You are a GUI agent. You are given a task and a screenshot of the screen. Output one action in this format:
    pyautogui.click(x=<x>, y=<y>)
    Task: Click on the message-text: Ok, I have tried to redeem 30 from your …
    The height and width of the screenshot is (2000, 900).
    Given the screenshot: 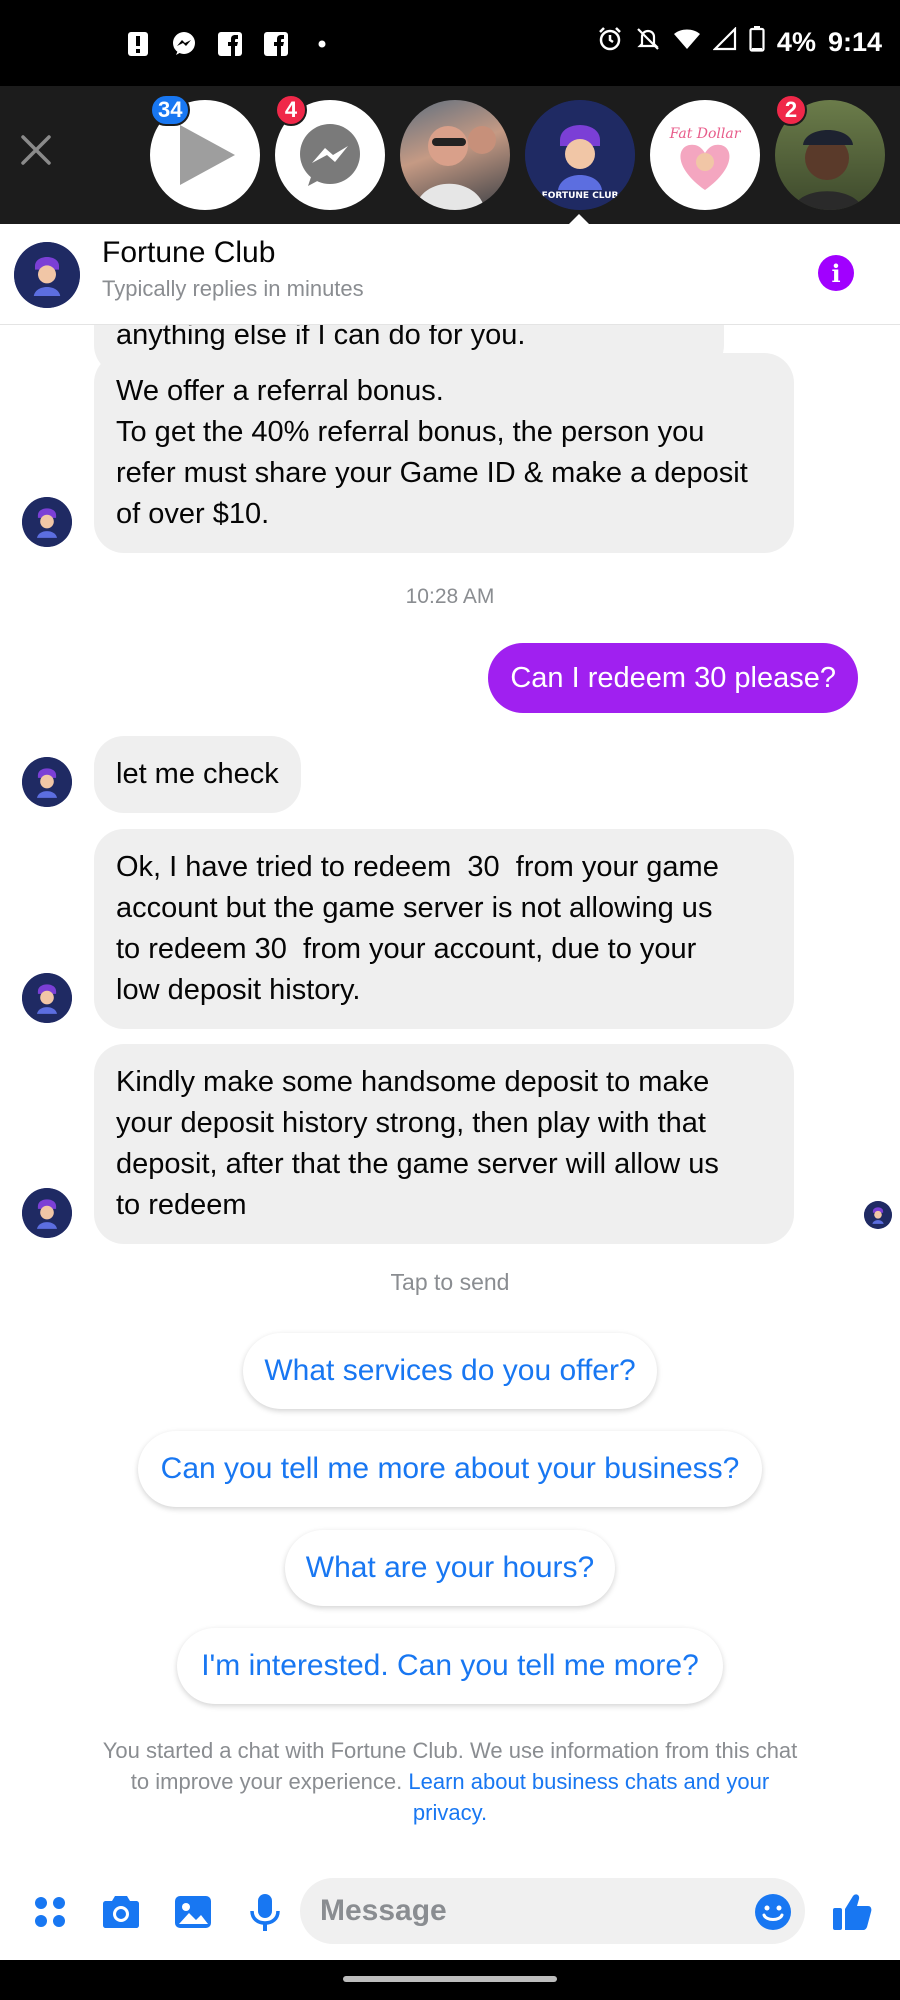 What is the action you would take?
    pyautogui.click(x=417, y=867)
    